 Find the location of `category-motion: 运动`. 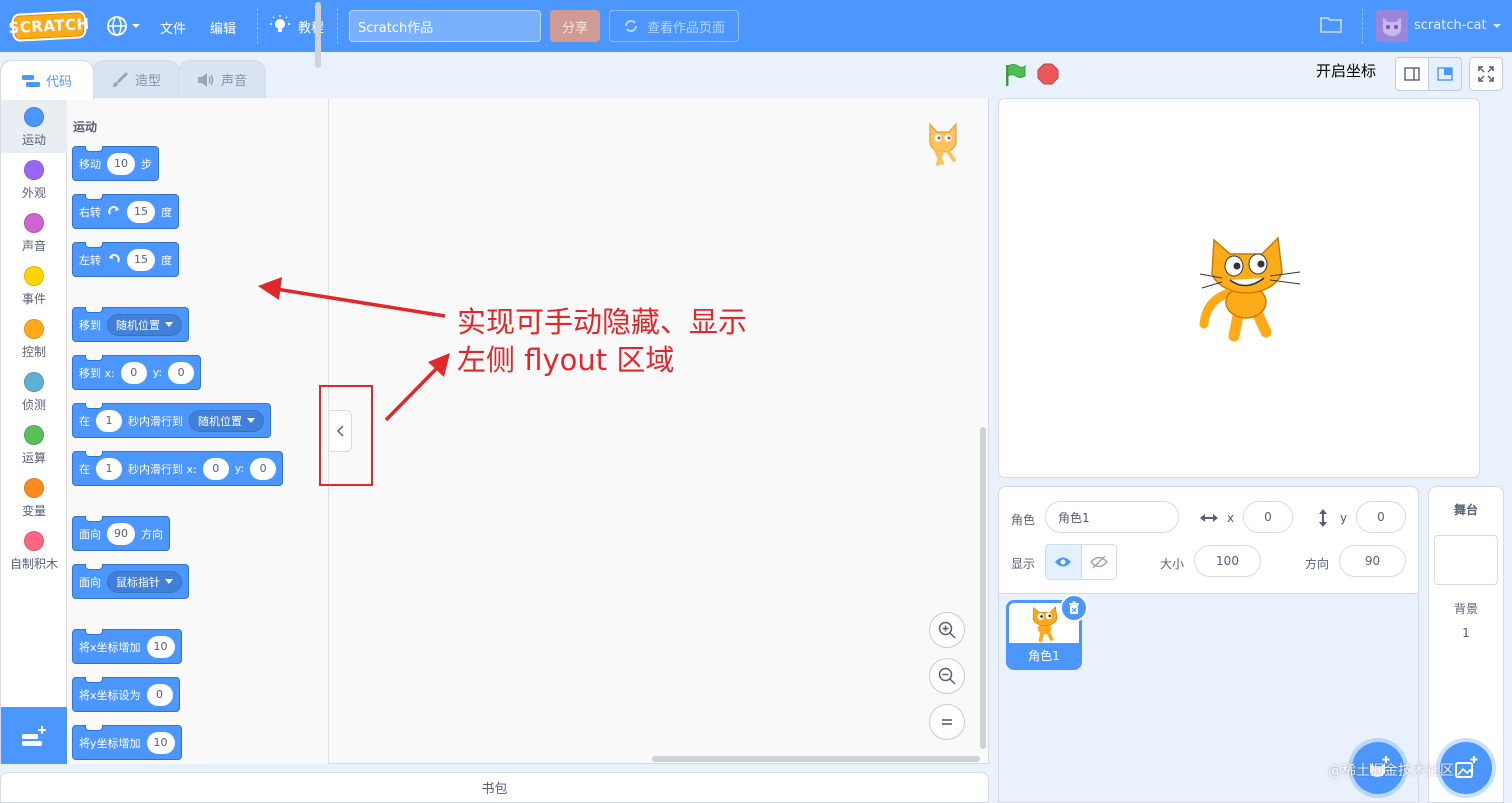

category-motion: 运动 is located at coordinates (34, 126).